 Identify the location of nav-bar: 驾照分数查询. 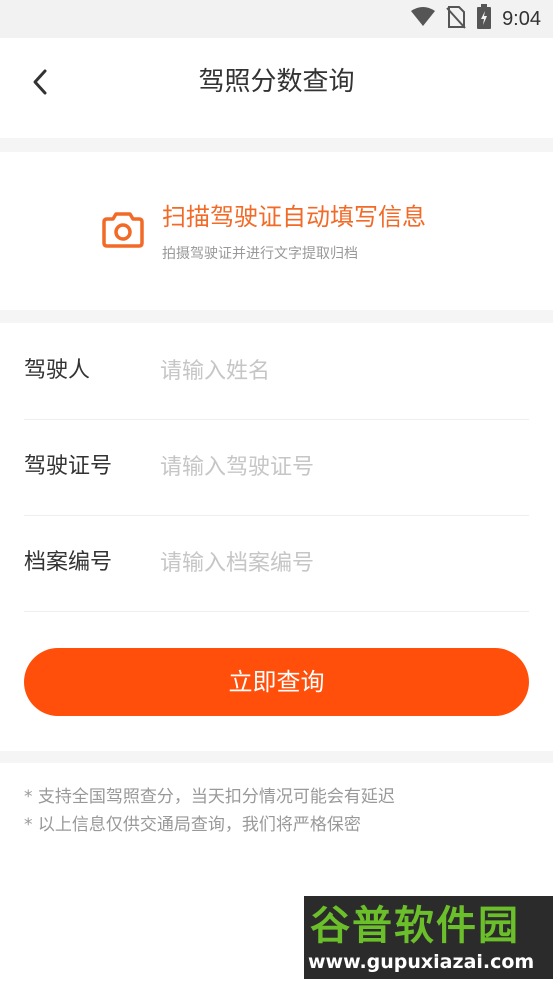
(276, 88).